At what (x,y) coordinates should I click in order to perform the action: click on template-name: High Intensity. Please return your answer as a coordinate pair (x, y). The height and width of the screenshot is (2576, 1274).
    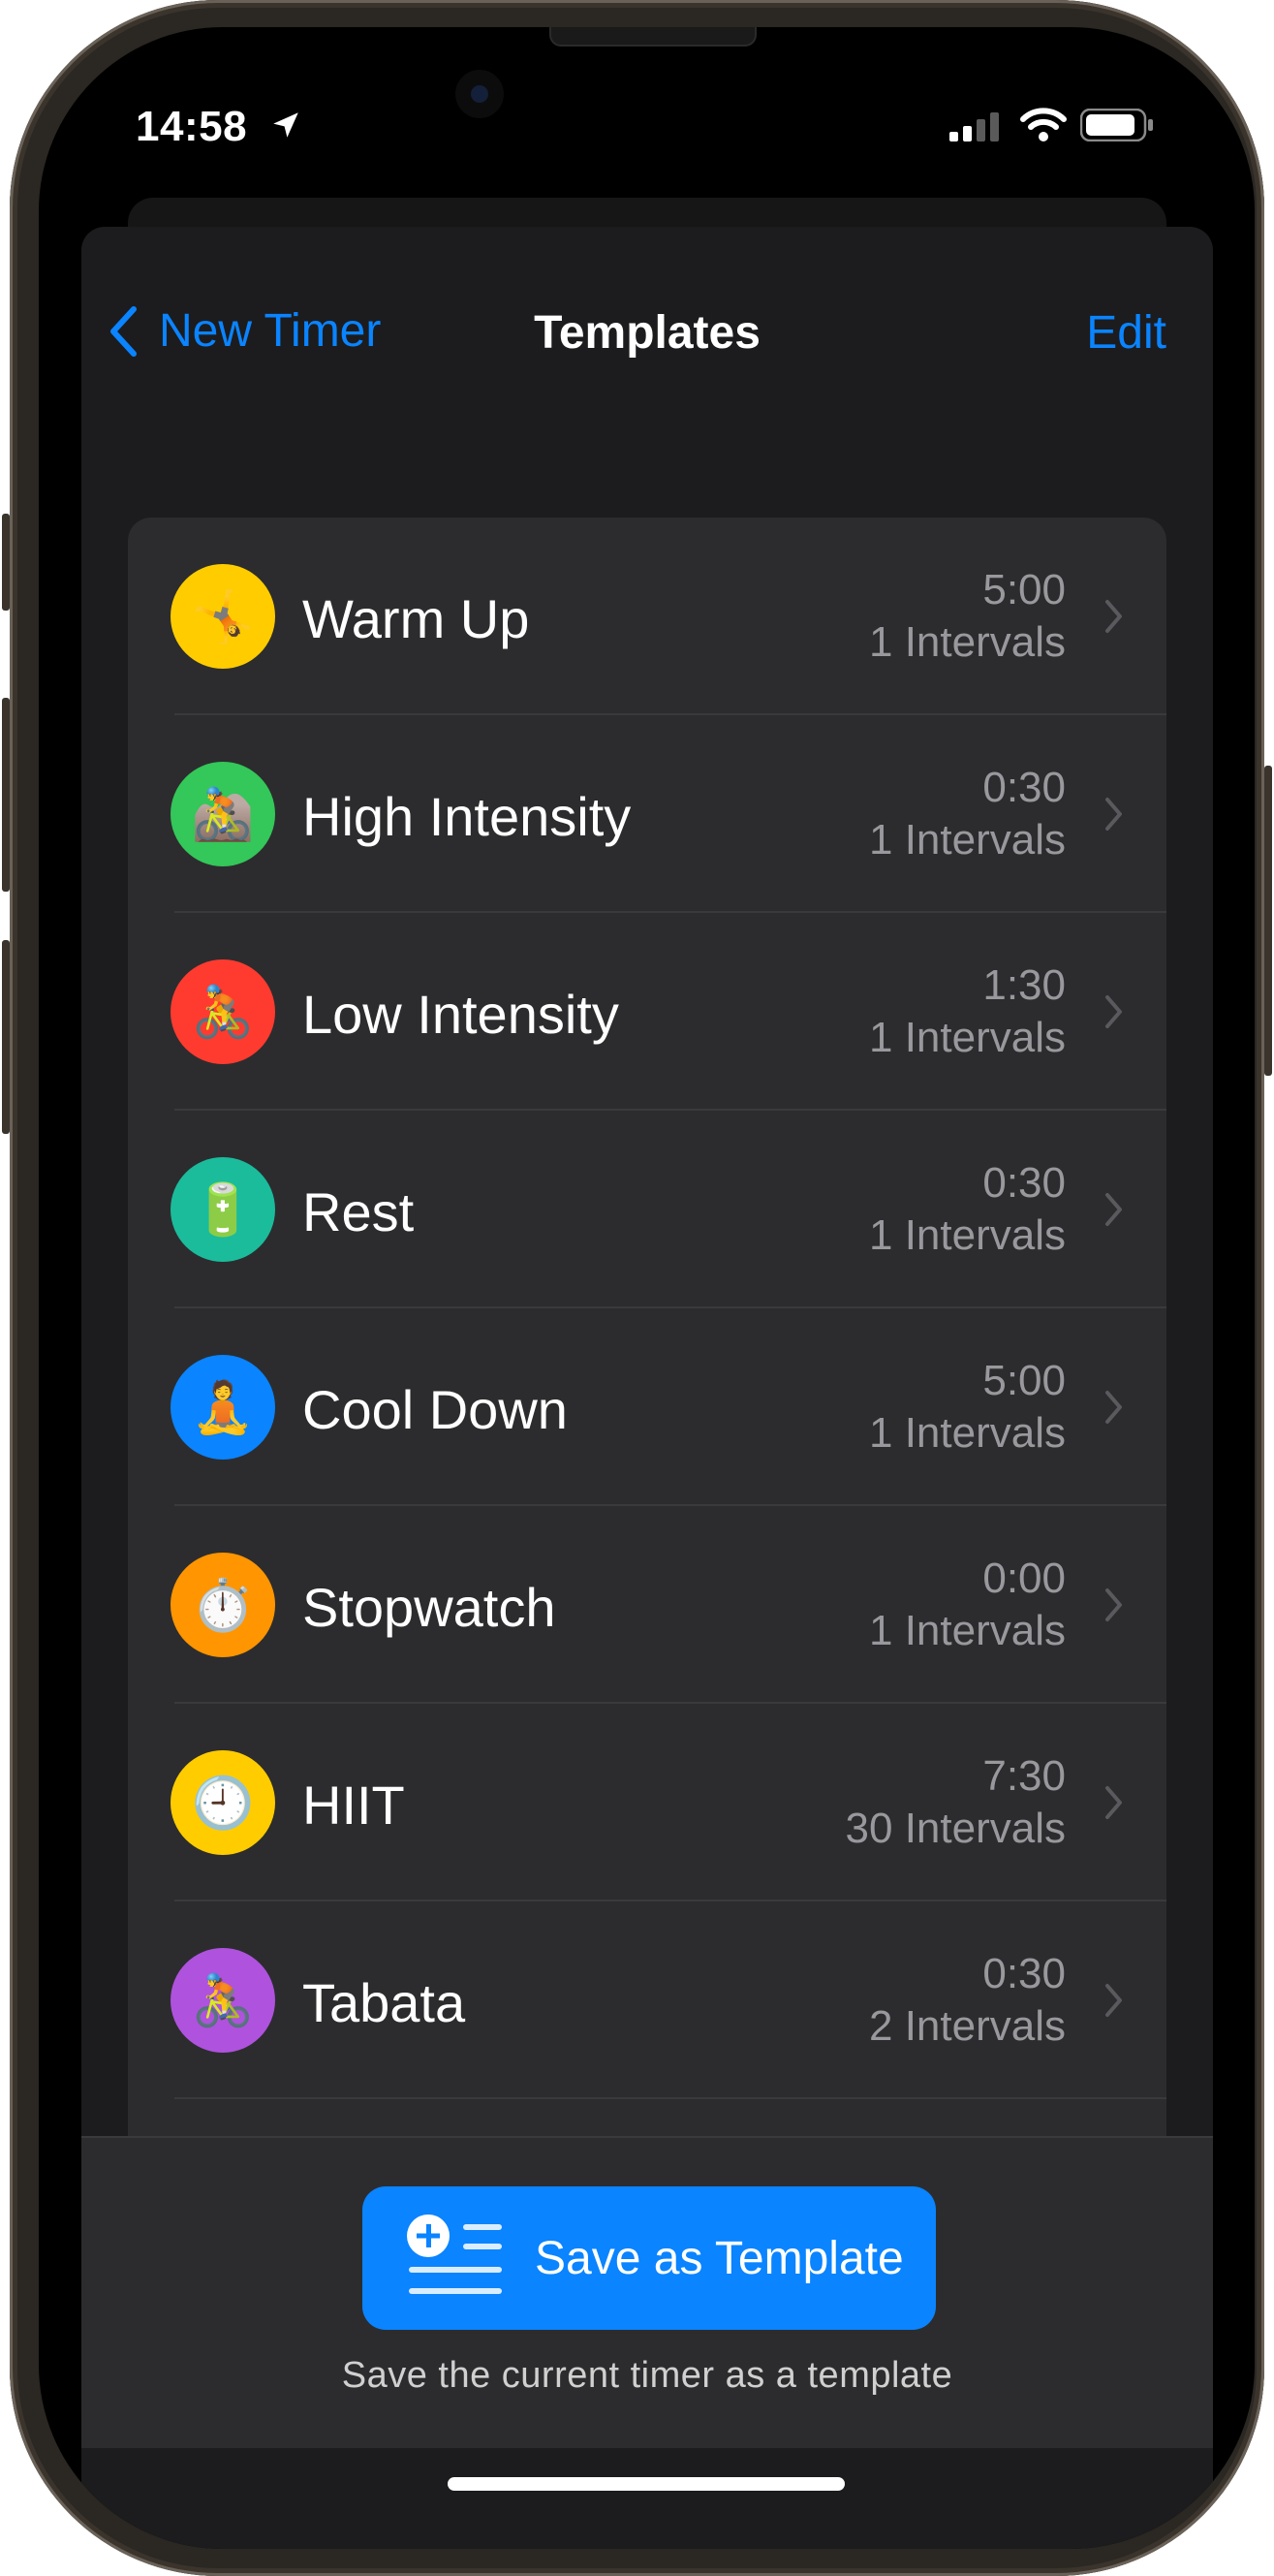
    Looking at the image, I should click on (467, 816).